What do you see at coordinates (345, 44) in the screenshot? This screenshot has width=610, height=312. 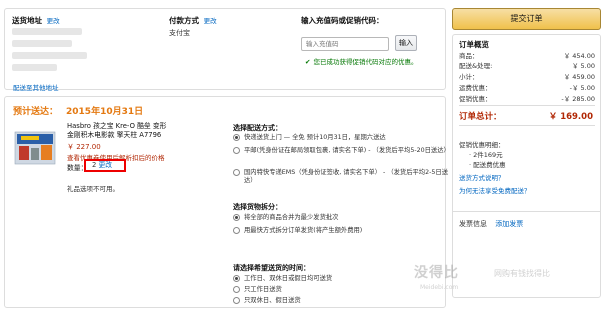 I see `promo-code-input` at bounding box center [345, 44].